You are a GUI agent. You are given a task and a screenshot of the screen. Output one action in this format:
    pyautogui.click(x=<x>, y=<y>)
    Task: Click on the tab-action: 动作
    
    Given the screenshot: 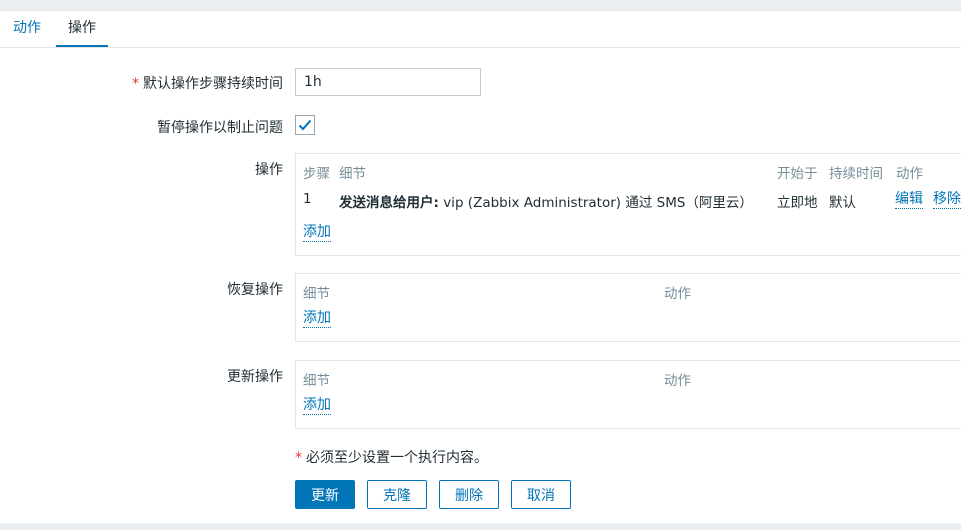 What is the action you would take?
    pyautogui.click(x=27, y=28)
    